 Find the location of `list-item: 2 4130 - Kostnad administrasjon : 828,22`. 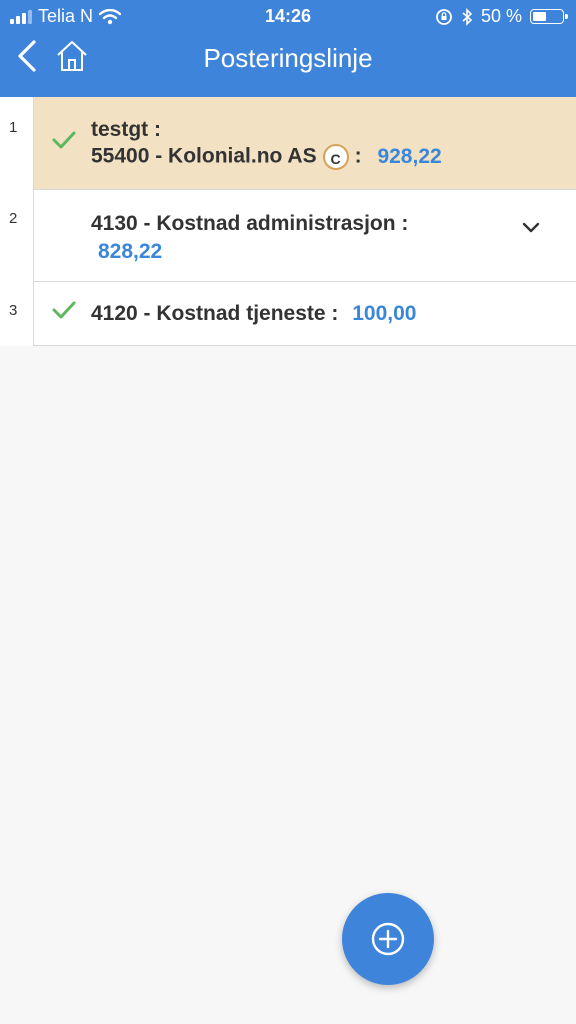

list-item: 2 4130 - Kostnad administrasjon : 828,22 is located at coordinates (288, 236).